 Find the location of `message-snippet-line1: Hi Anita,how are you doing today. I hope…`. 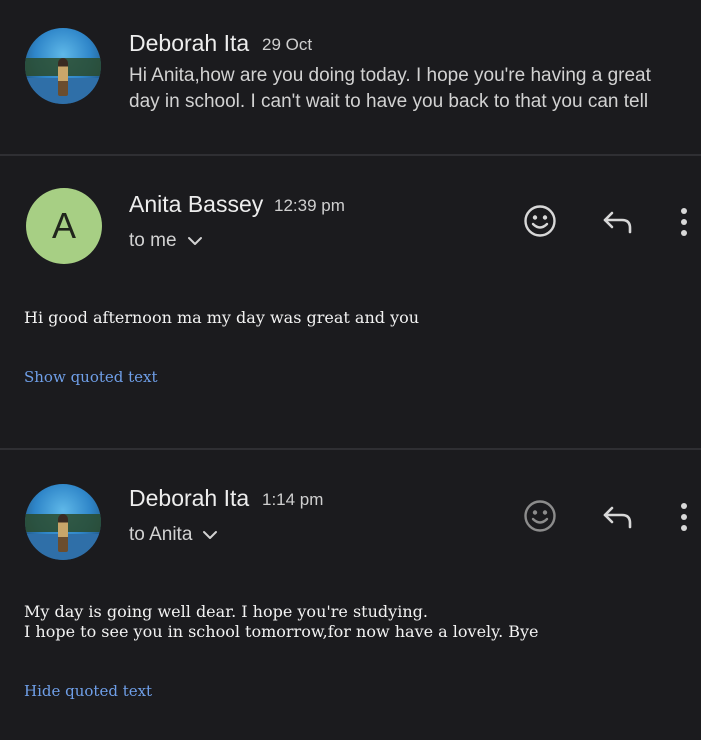

message-snippet-line1: Hi Anita,how are you doing today. I hope… is located at coordinates (390, 75).